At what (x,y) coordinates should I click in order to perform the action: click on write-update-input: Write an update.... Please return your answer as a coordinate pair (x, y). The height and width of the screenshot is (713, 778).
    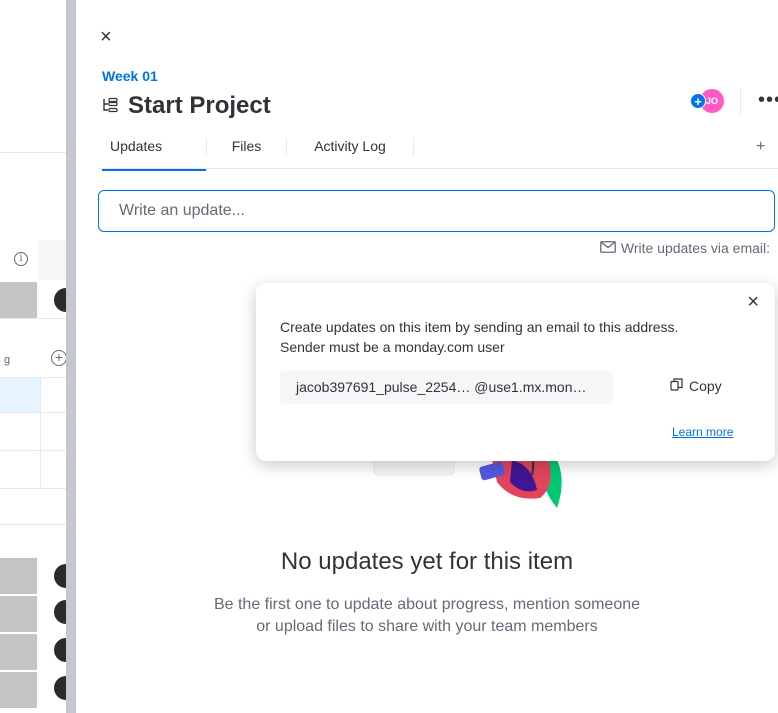
    Looking at the image, I should click on (436, 211).